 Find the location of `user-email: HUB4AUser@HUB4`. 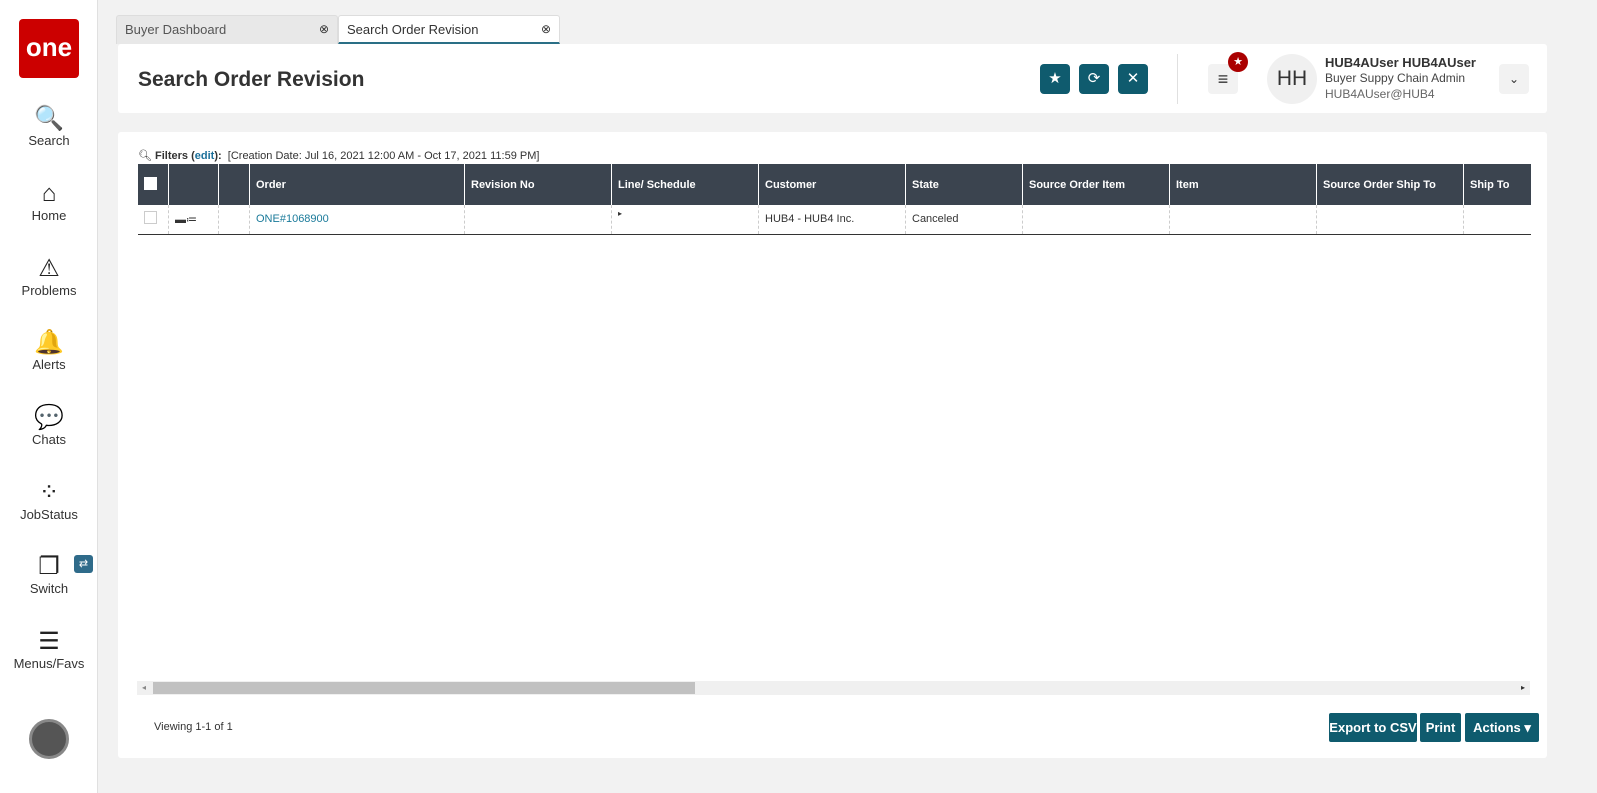

user-email: HUB4AUser@HUB4 is located at coordinates (1380, 94).